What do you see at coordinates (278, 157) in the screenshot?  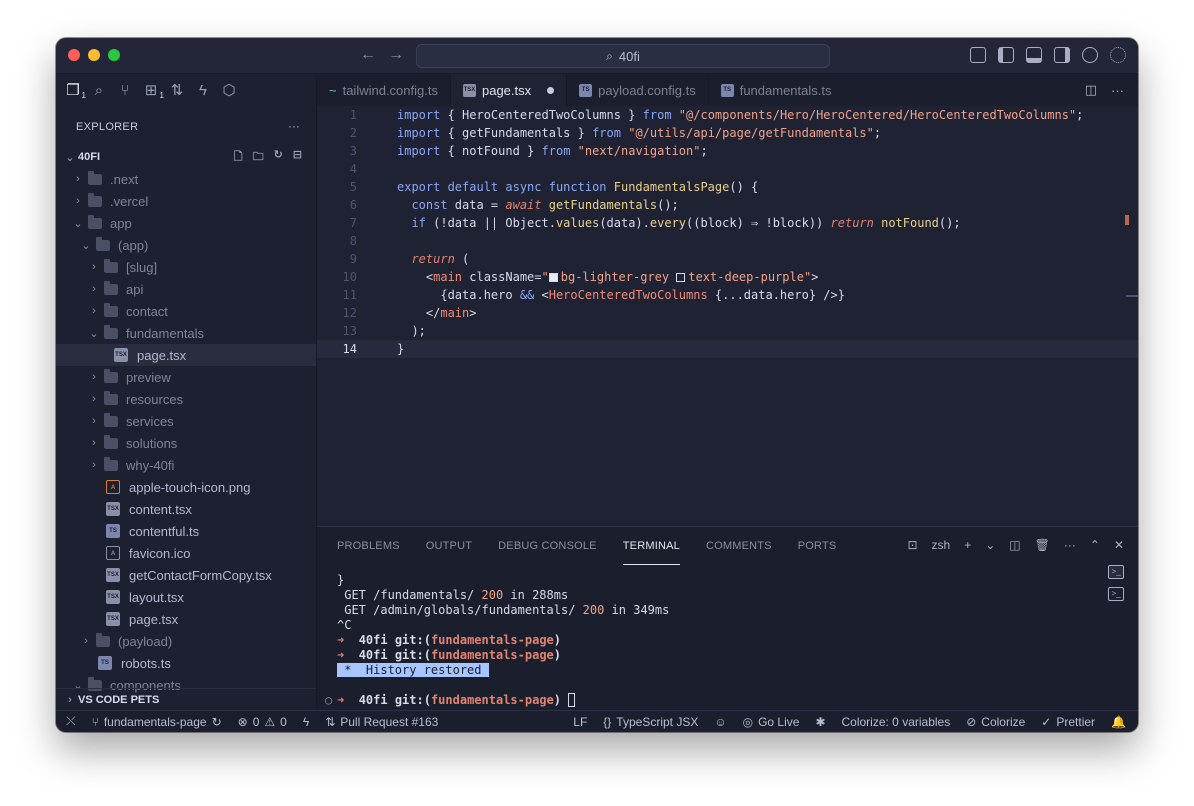 I see `refresh-icon: ↻` at bounding box center [278, 157].